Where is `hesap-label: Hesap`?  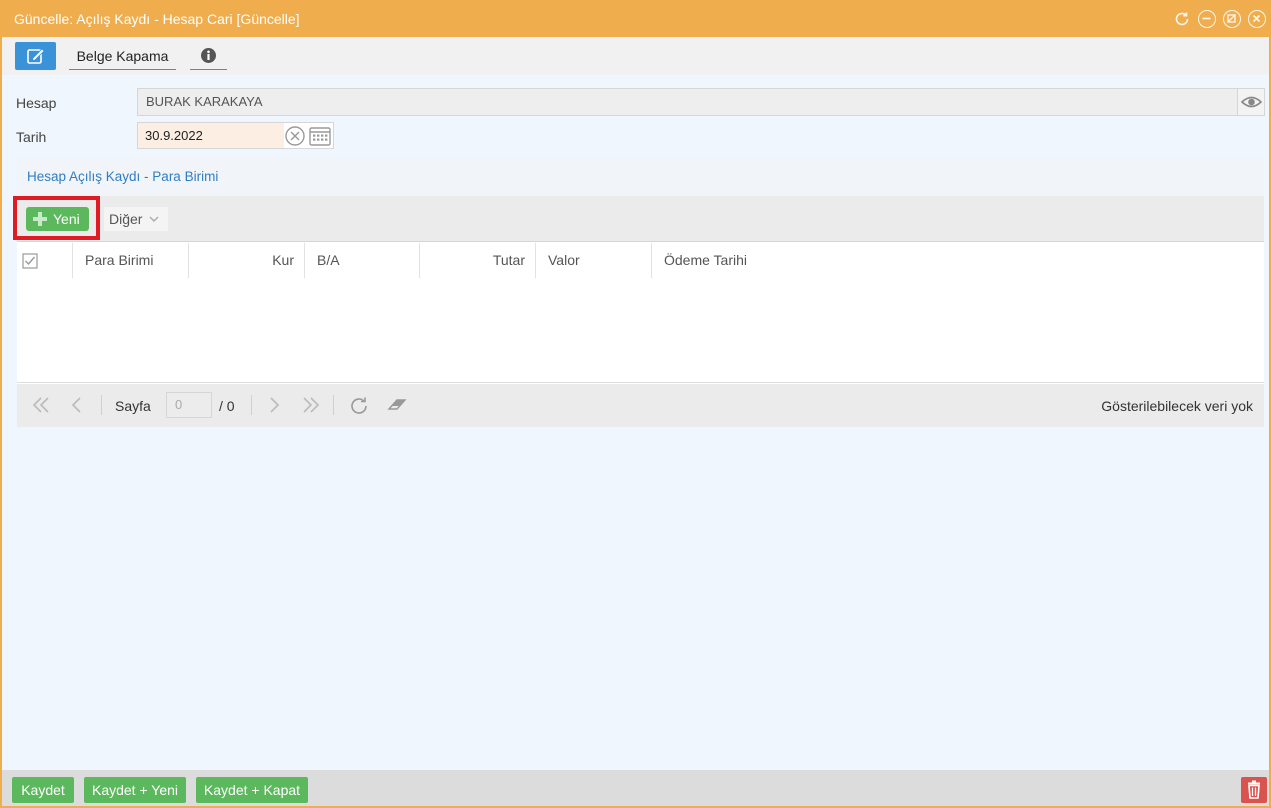 hesap-label: Hesap is located at coordinates (36, 103).